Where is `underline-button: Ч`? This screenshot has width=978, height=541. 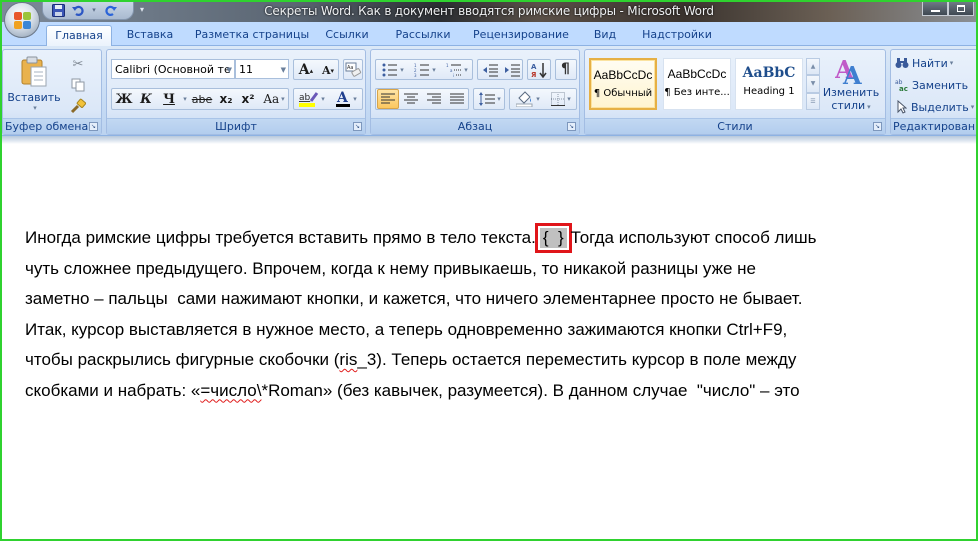 underline-button: Ч is located at coordinates (169, 99).